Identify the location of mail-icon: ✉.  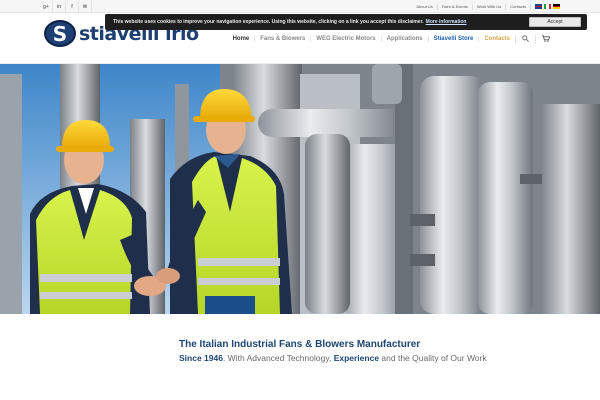
(85, 6).